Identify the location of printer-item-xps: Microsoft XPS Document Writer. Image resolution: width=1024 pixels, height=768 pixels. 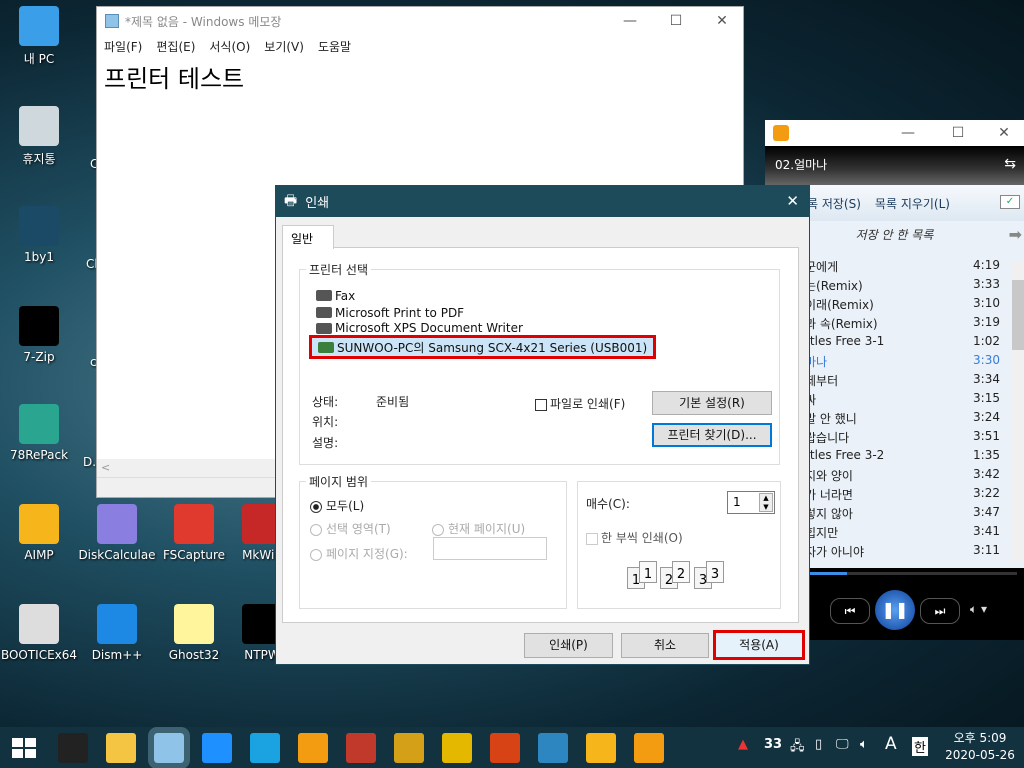
(419, 328).